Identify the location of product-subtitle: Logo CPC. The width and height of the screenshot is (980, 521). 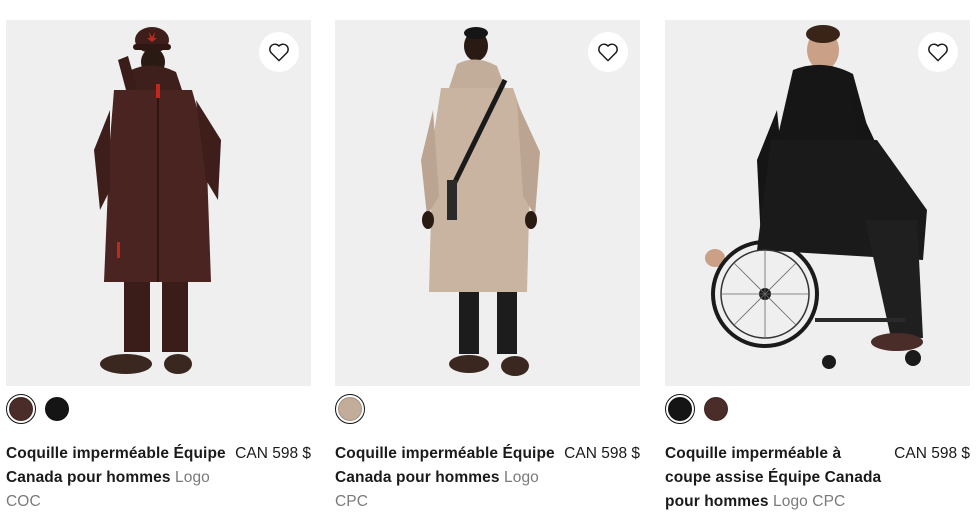
(809, 501).